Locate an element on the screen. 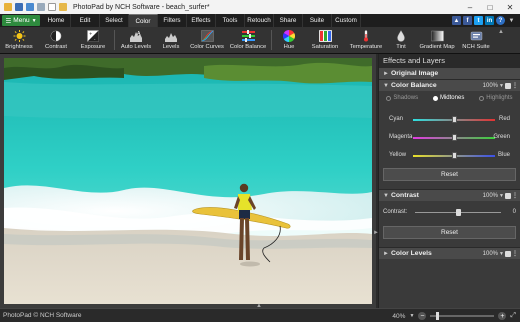 The height and width of the screenshot is (322, 520). zoom-level: 40% is located at coordinates (398, 316).